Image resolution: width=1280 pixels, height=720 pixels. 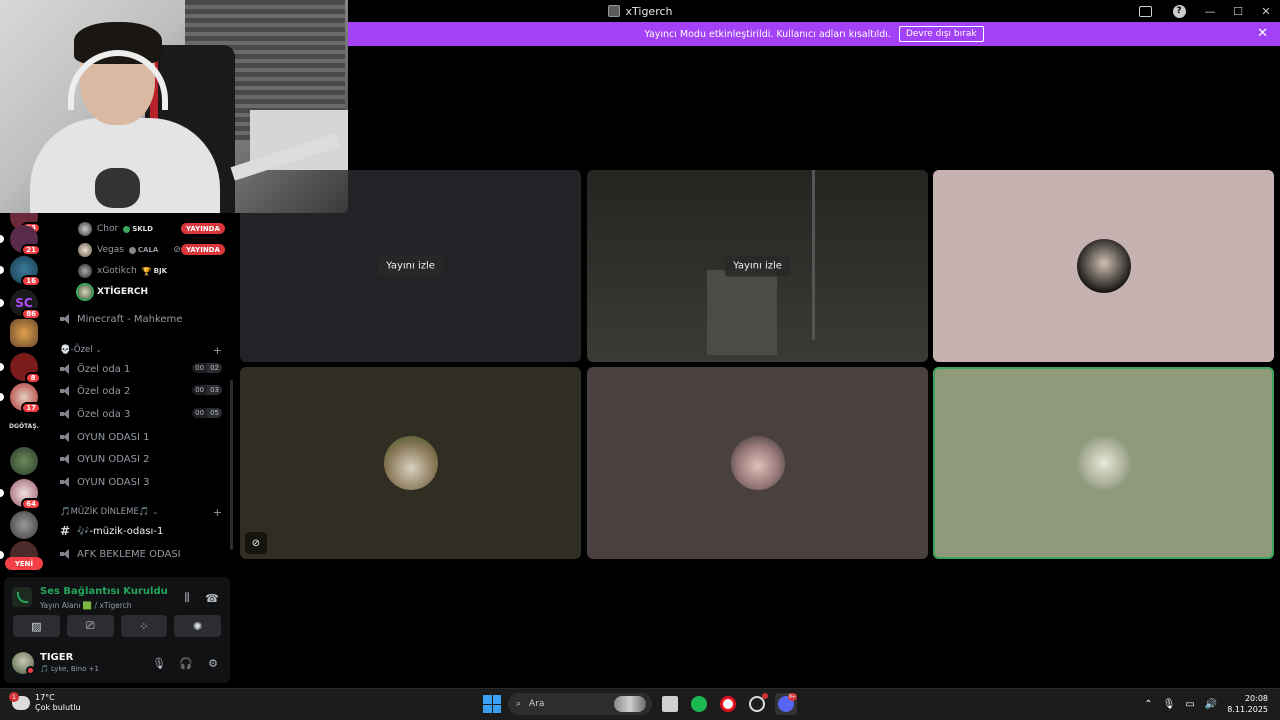 What do you see at coordinates (31, 281) in the screenshot?
I see `unread-badge: 16` at bounding box center [31, 281].